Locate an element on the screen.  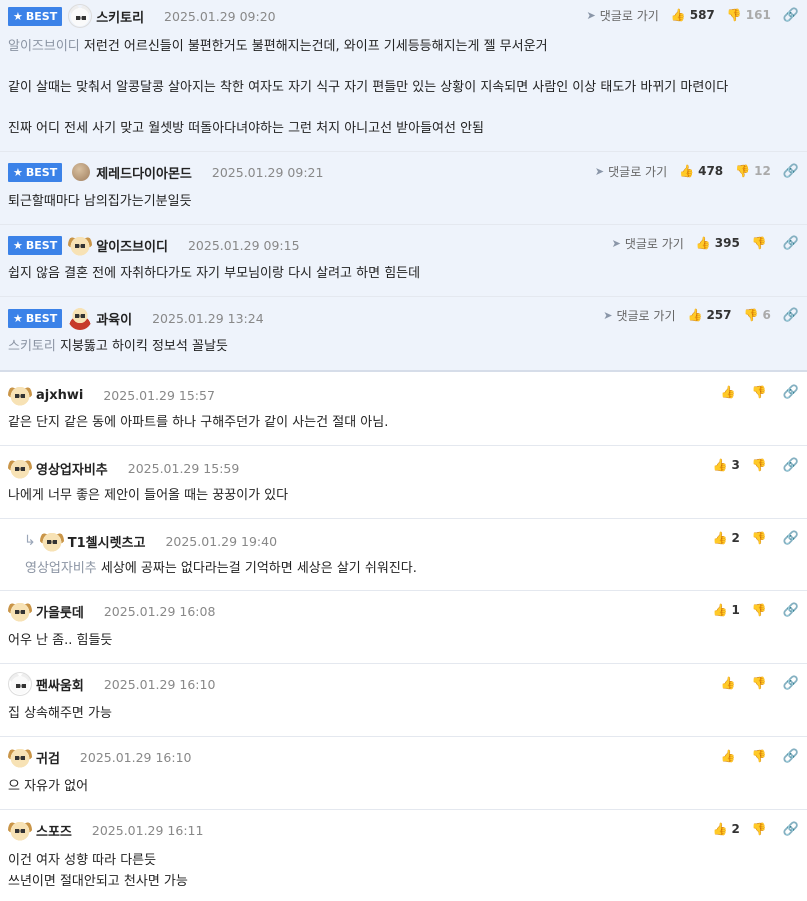
upvote-button: 👍 257 is located at coordinates (709, 315).